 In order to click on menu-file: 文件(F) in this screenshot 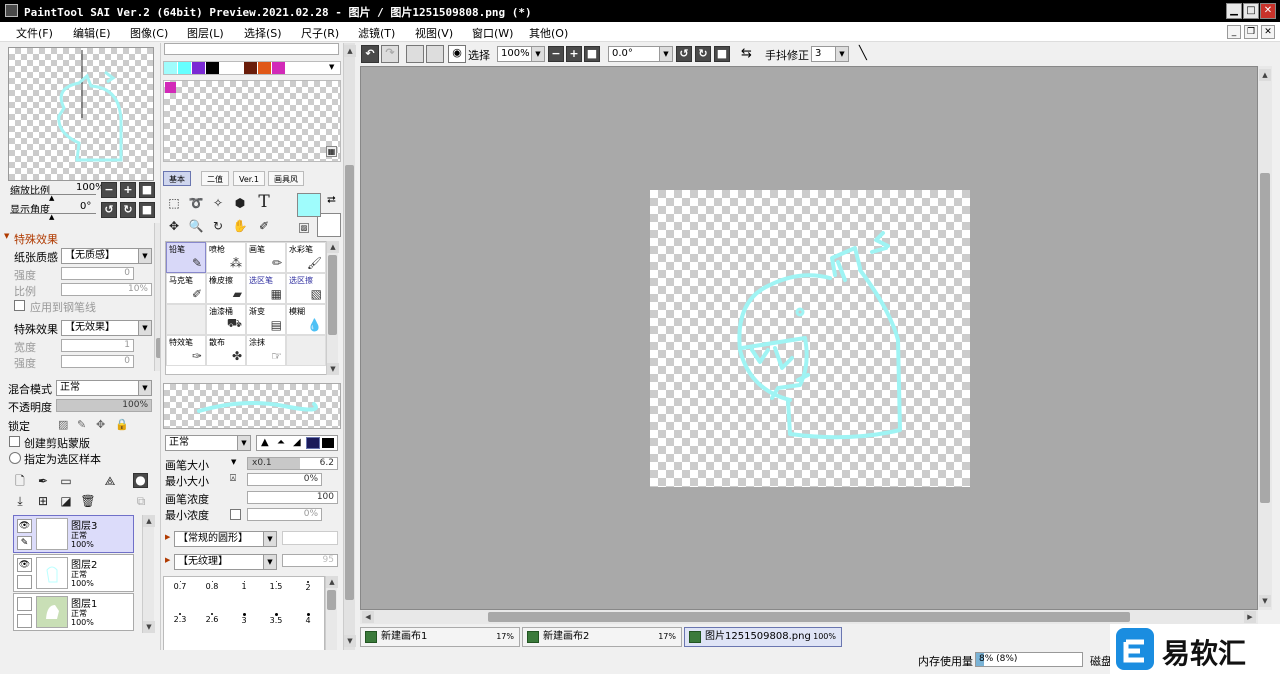, I will do `click(34, 33)`.